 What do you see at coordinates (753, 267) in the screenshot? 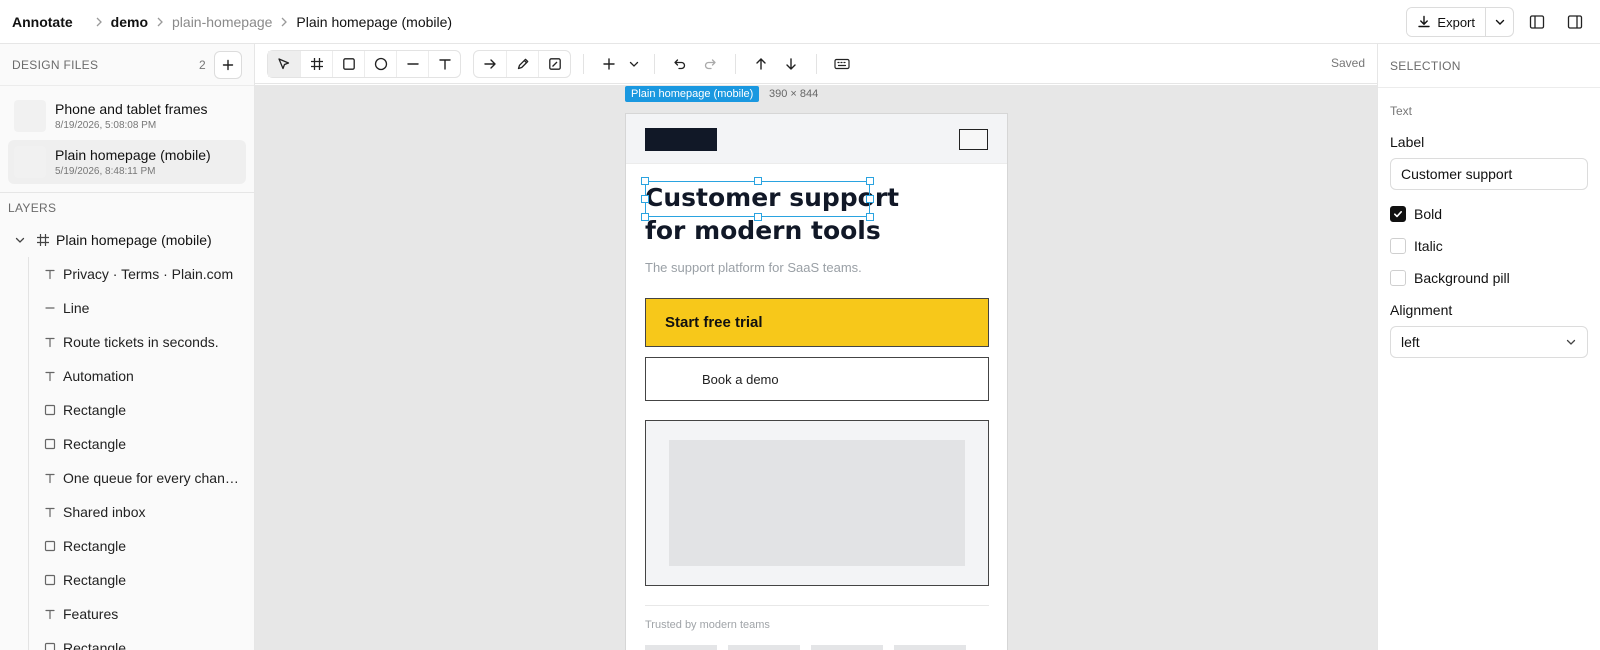
I see `mock-subtitle: The support platform for SaaS teams.` at bounding box center [753, 267].